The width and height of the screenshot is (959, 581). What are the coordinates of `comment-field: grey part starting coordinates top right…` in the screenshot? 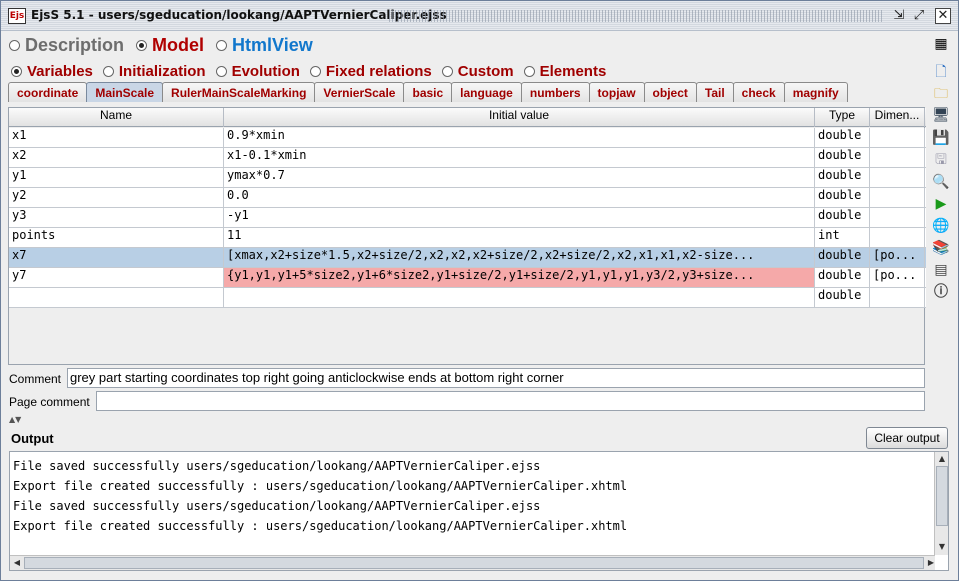 It's located at (496, 378).